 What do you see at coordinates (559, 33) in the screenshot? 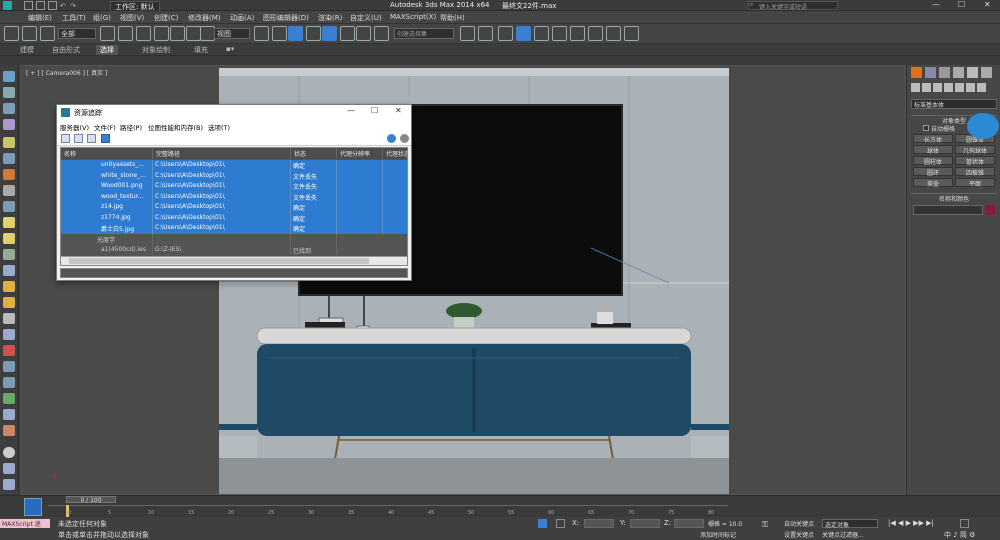
I see `schematic-view-icon` at bounding box center [559, 33].